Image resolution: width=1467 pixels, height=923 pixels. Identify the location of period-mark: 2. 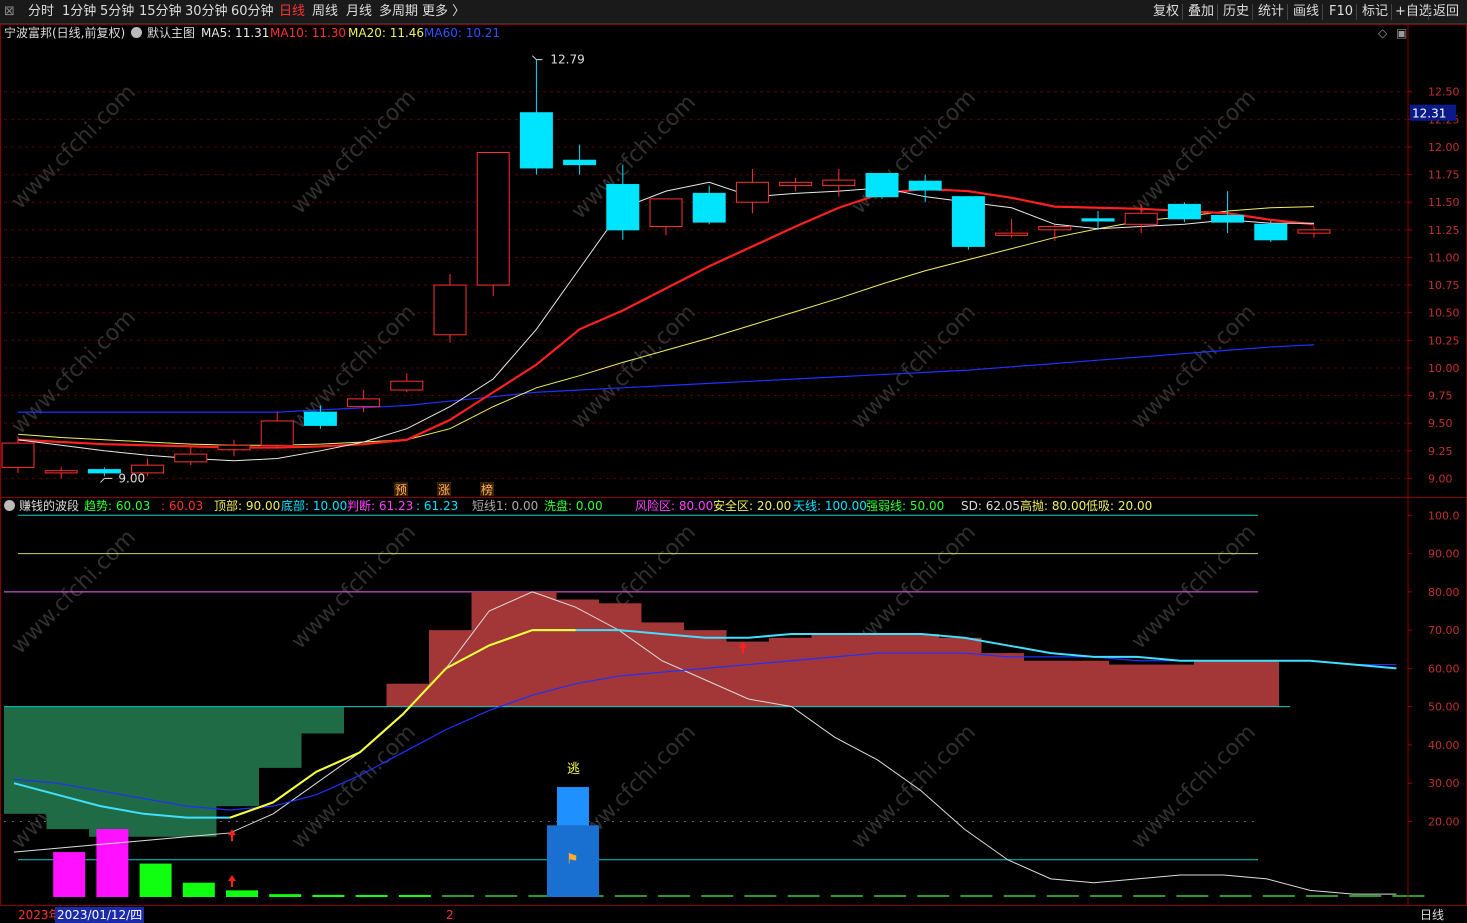
(450, 915).